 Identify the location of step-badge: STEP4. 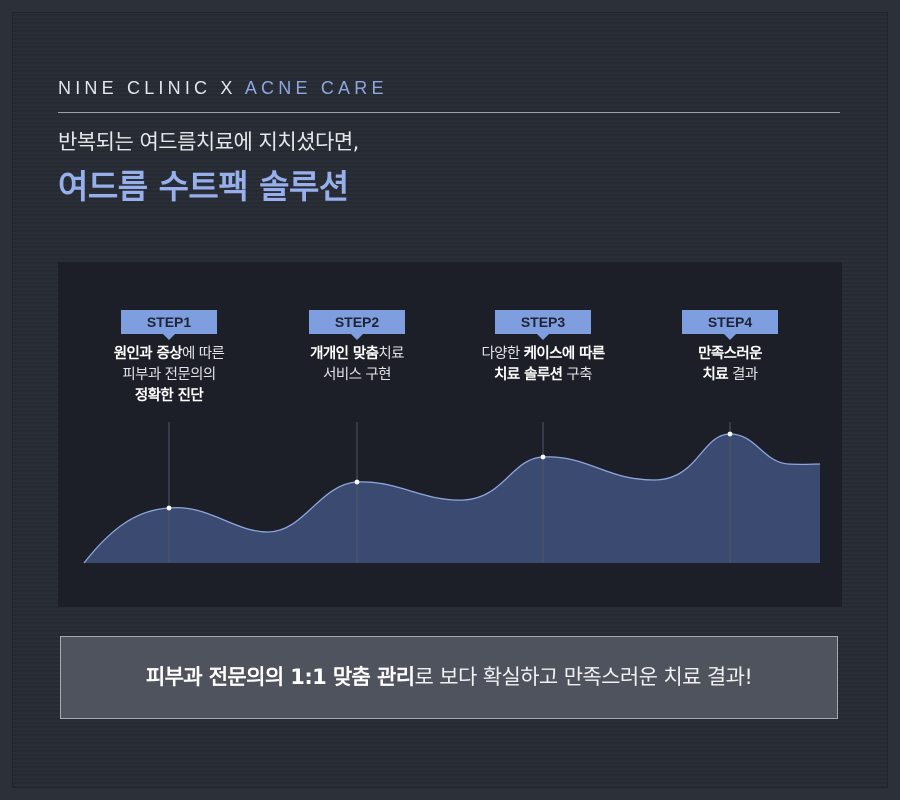
(730, 325).